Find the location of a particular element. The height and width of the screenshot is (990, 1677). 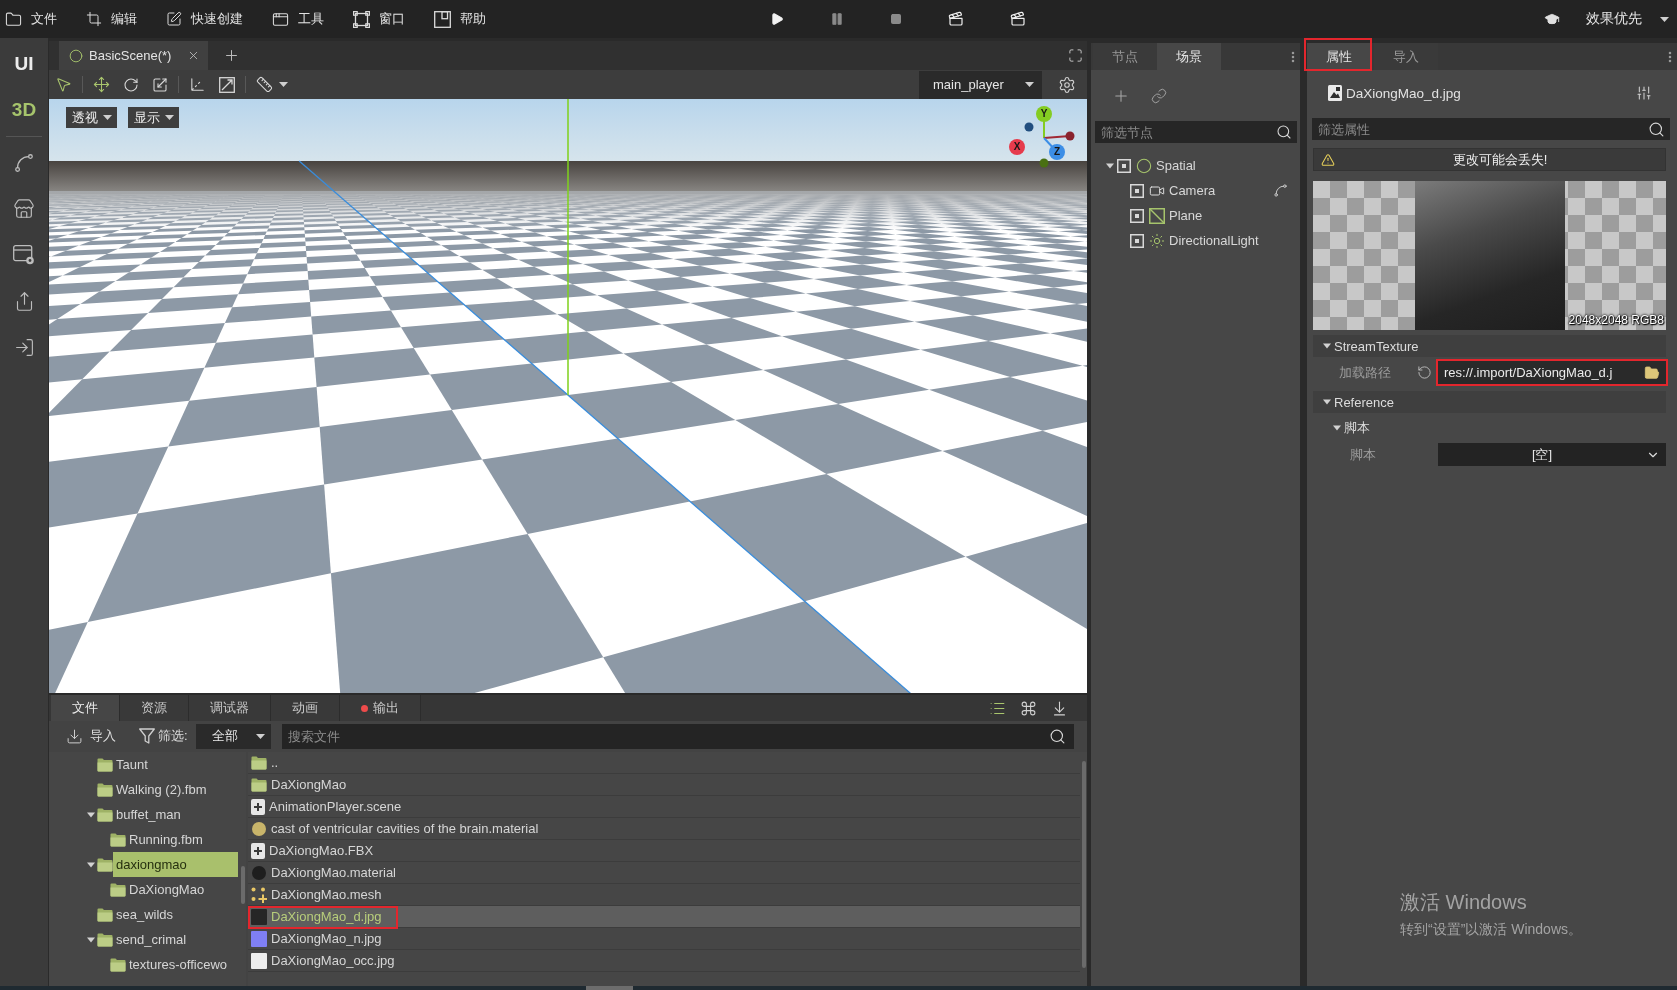

close-icon is located at coordinates (193, 55).